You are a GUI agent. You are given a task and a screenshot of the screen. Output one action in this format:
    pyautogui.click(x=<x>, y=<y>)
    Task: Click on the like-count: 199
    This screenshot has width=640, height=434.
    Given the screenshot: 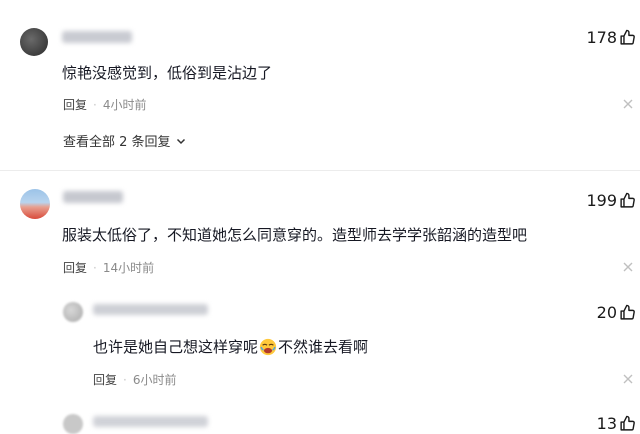 What is the action you would take?
    pyautogui.click(x=601, y=200)
    